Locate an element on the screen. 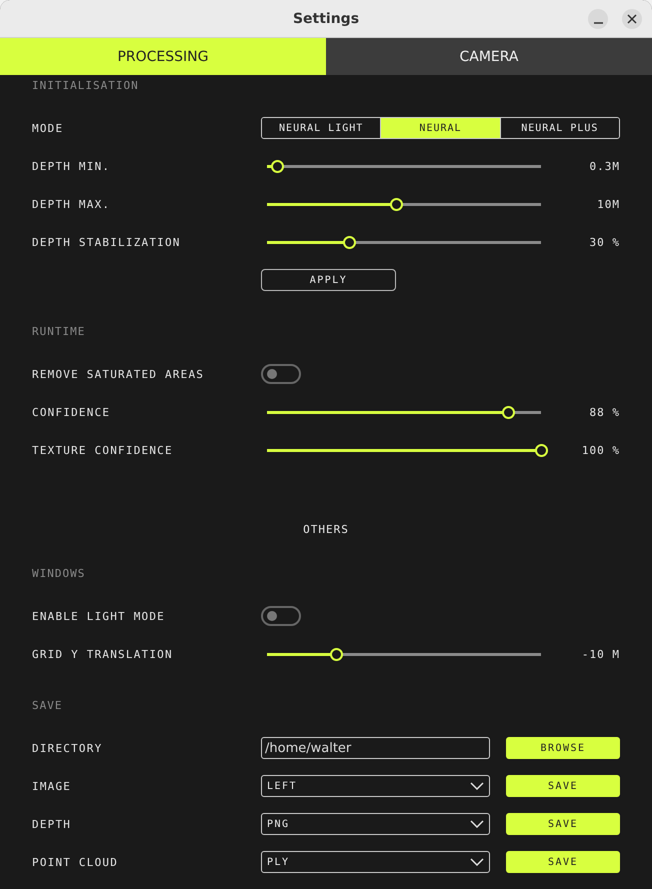  setting-label: MODE is located at coordinates (48, 128).